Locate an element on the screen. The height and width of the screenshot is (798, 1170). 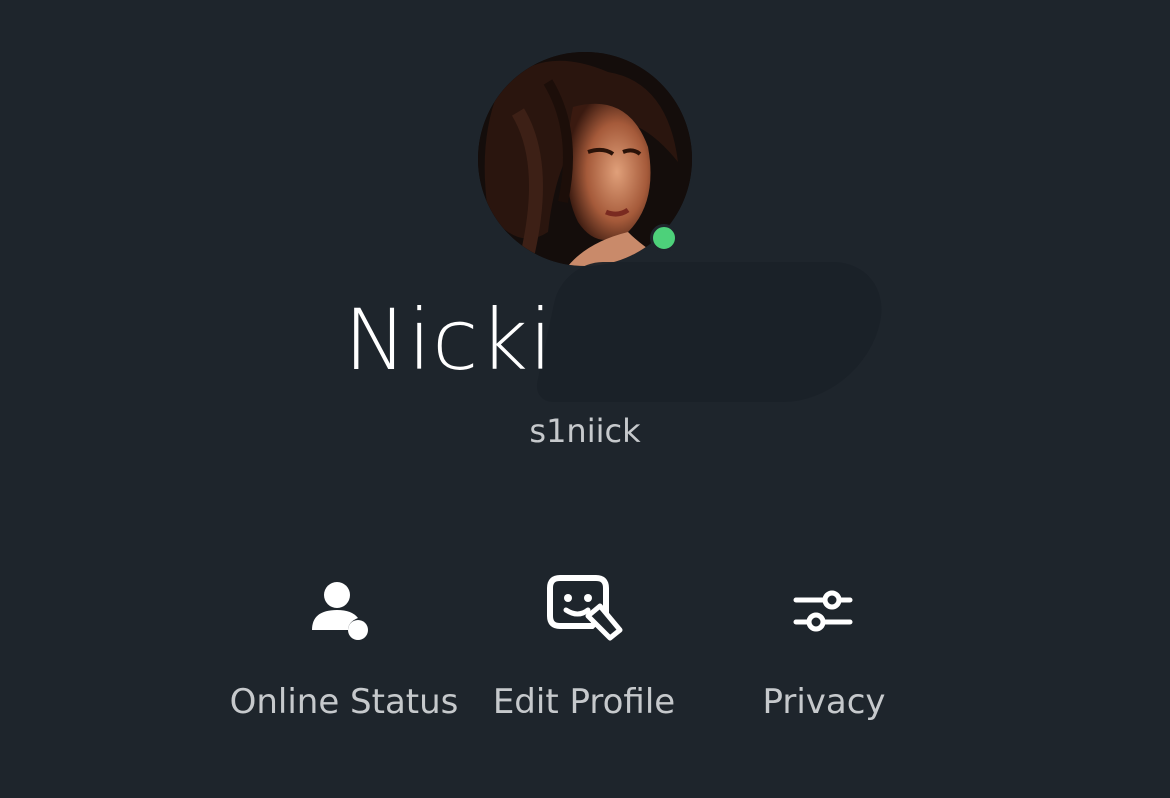
edit-profile-button: Edit Profile is located at coordinates (584, 657).